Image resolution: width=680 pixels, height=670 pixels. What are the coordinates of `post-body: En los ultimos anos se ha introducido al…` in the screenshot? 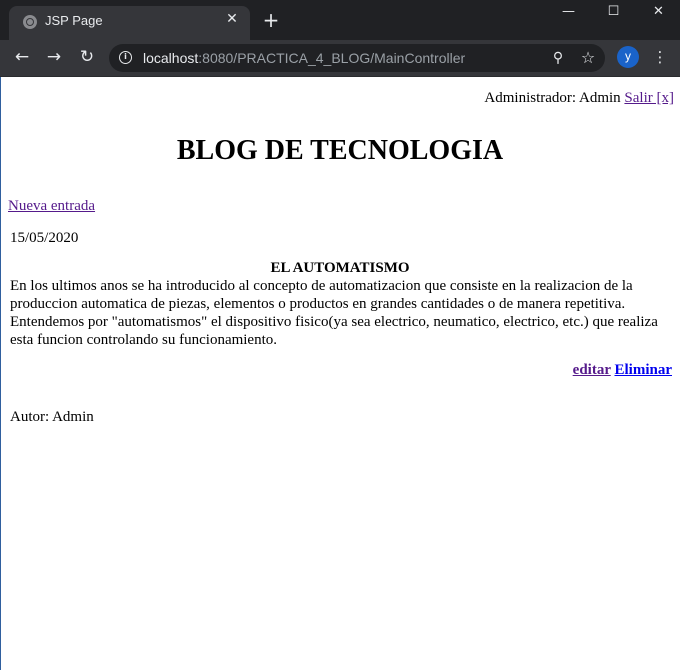 It's located at (334, 313).